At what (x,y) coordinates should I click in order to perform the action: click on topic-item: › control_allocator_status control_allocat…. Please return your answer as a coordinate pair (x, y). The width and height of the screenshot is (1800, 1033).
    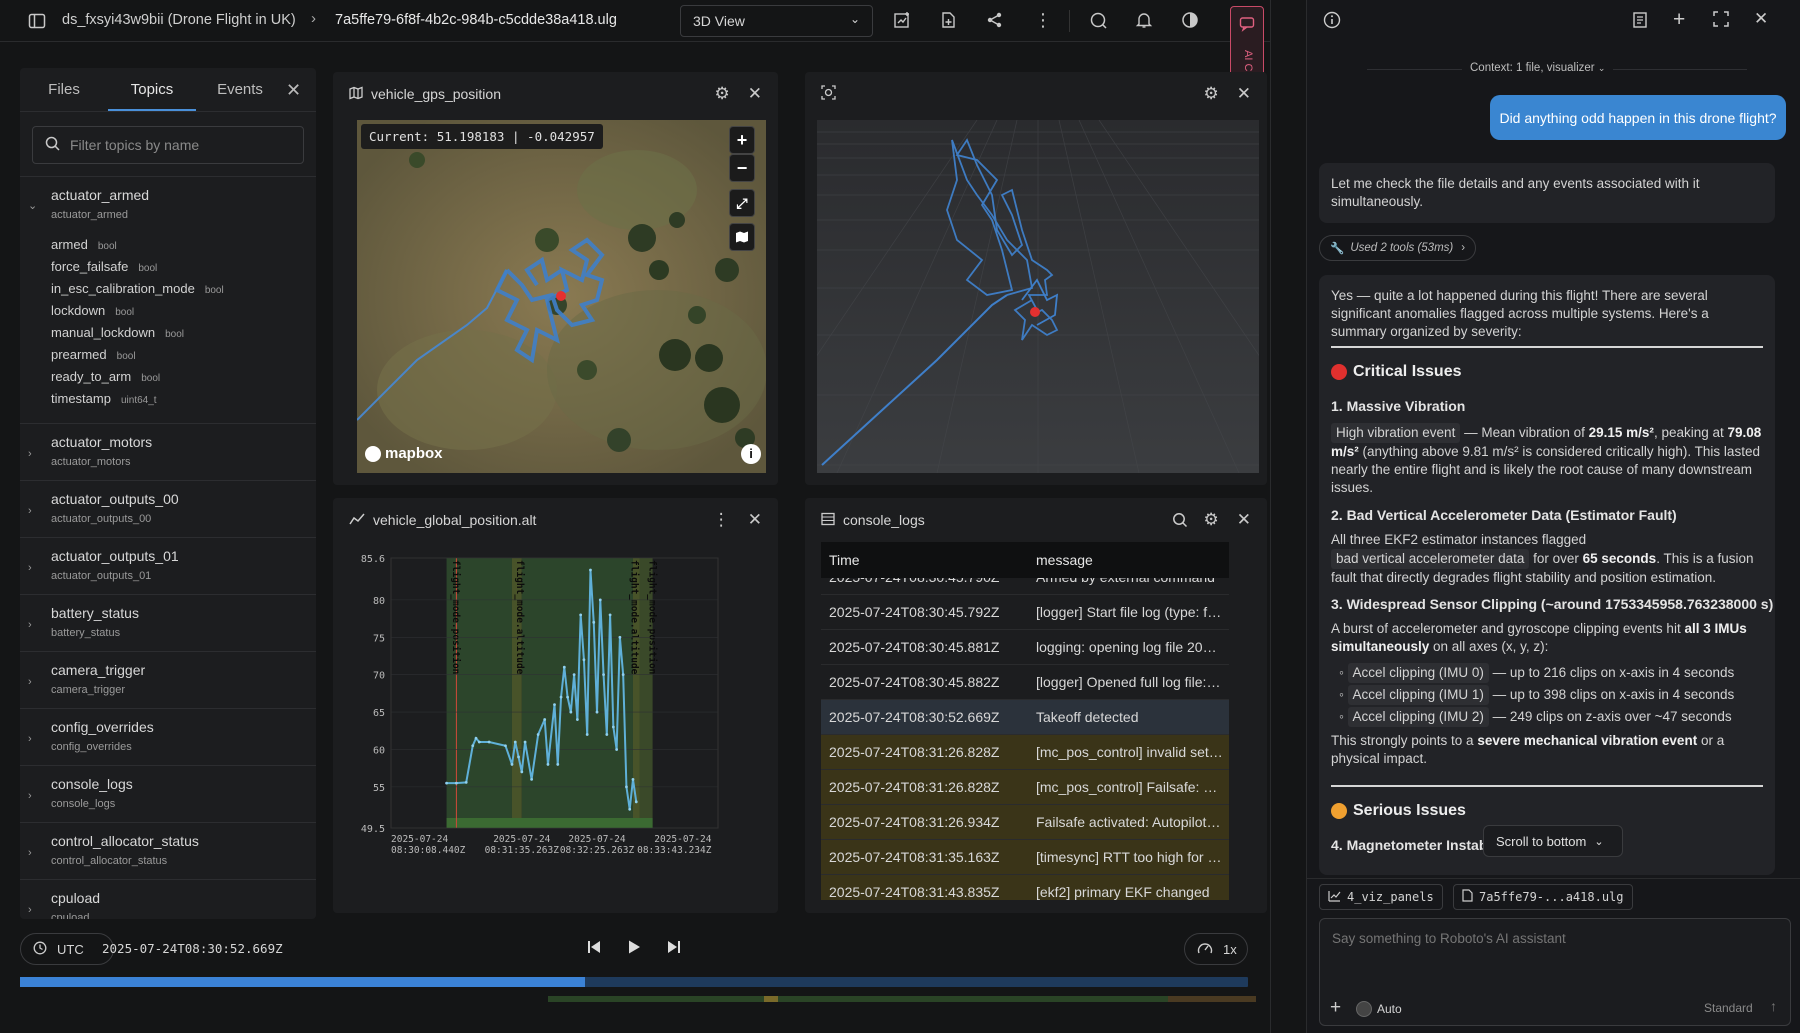
    Looking at the image, I should click on (168, 850).